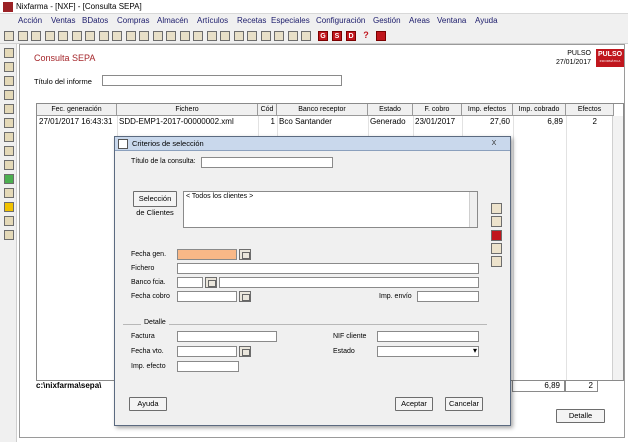  Describe the element at coordinates (9, 123) in the screenshot. I see `pencil-icon` at that location.